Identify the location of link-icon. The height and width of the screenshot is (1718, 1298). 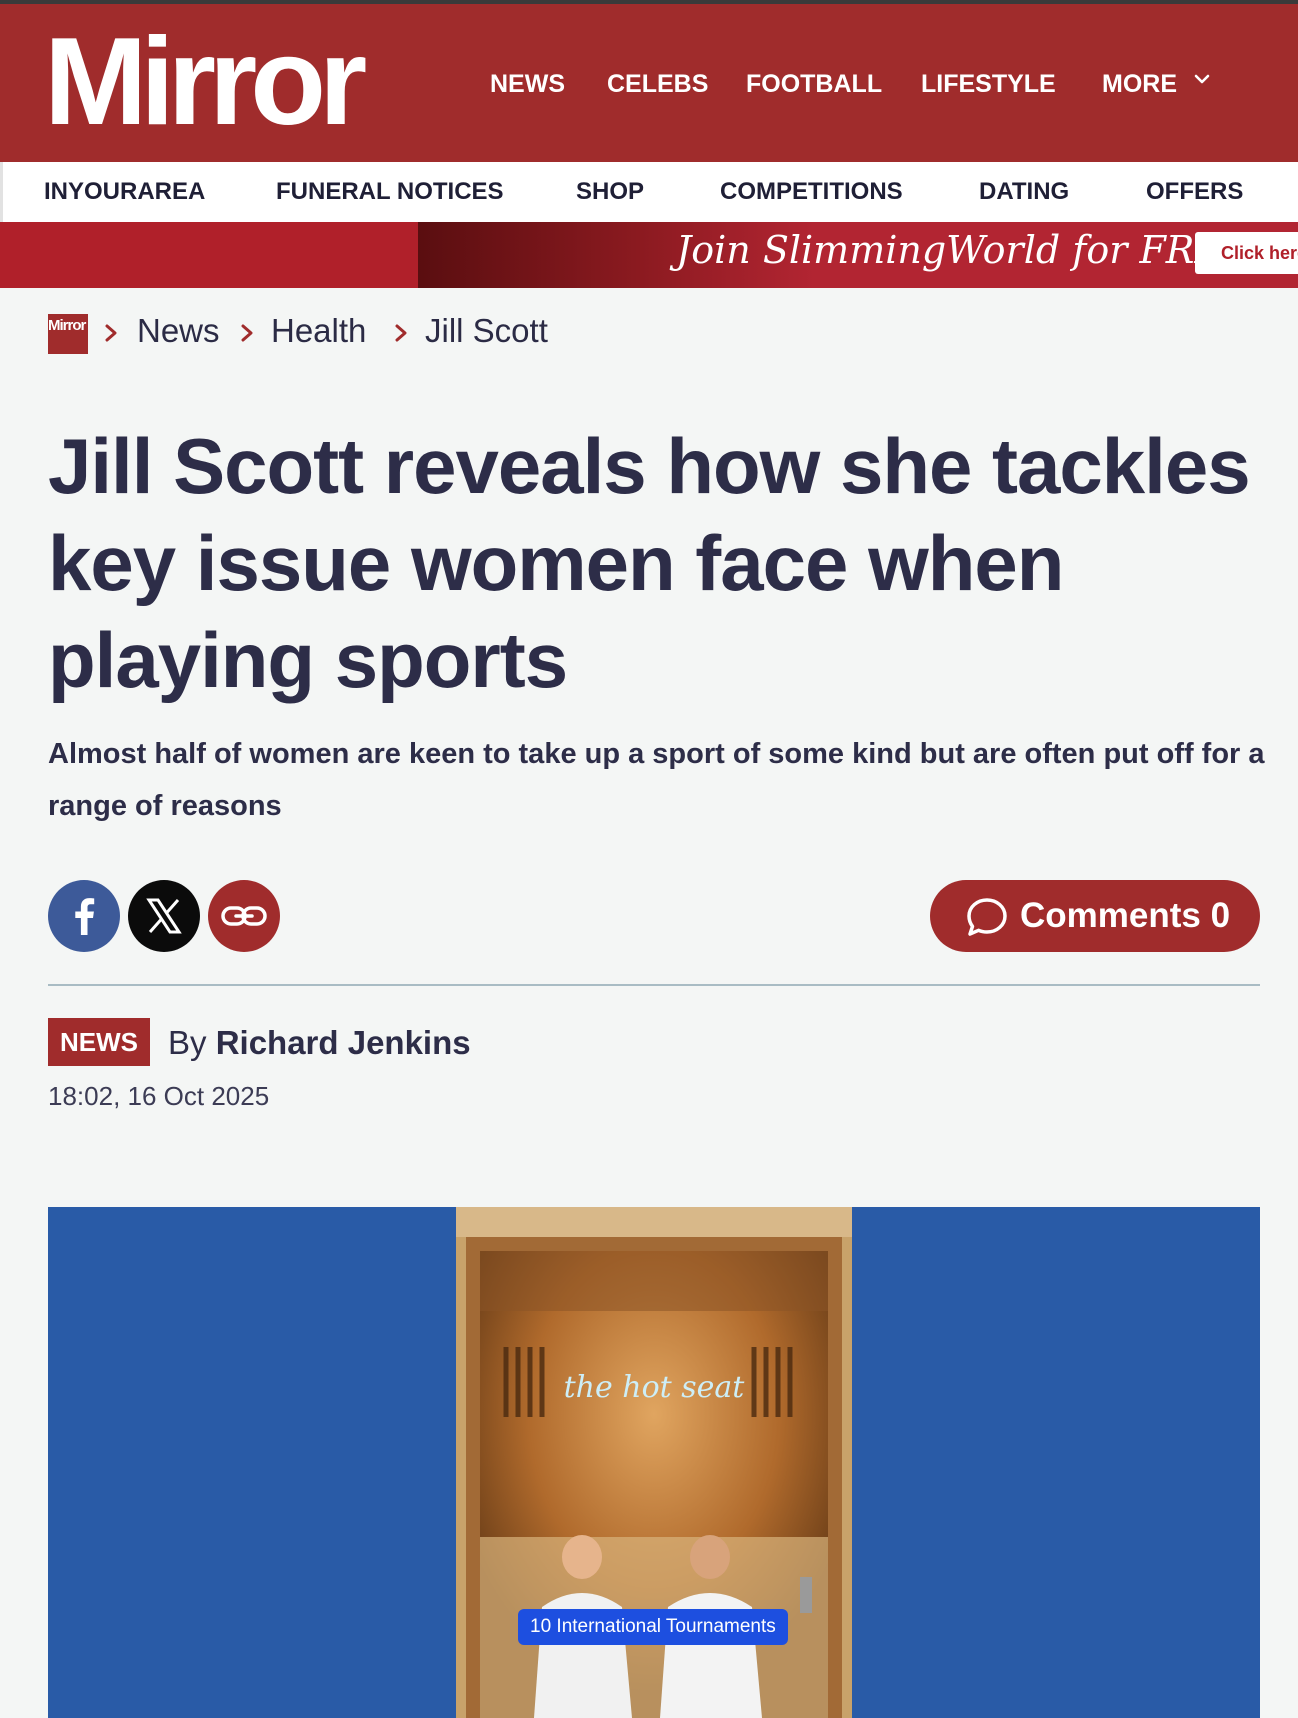
(244, 916).